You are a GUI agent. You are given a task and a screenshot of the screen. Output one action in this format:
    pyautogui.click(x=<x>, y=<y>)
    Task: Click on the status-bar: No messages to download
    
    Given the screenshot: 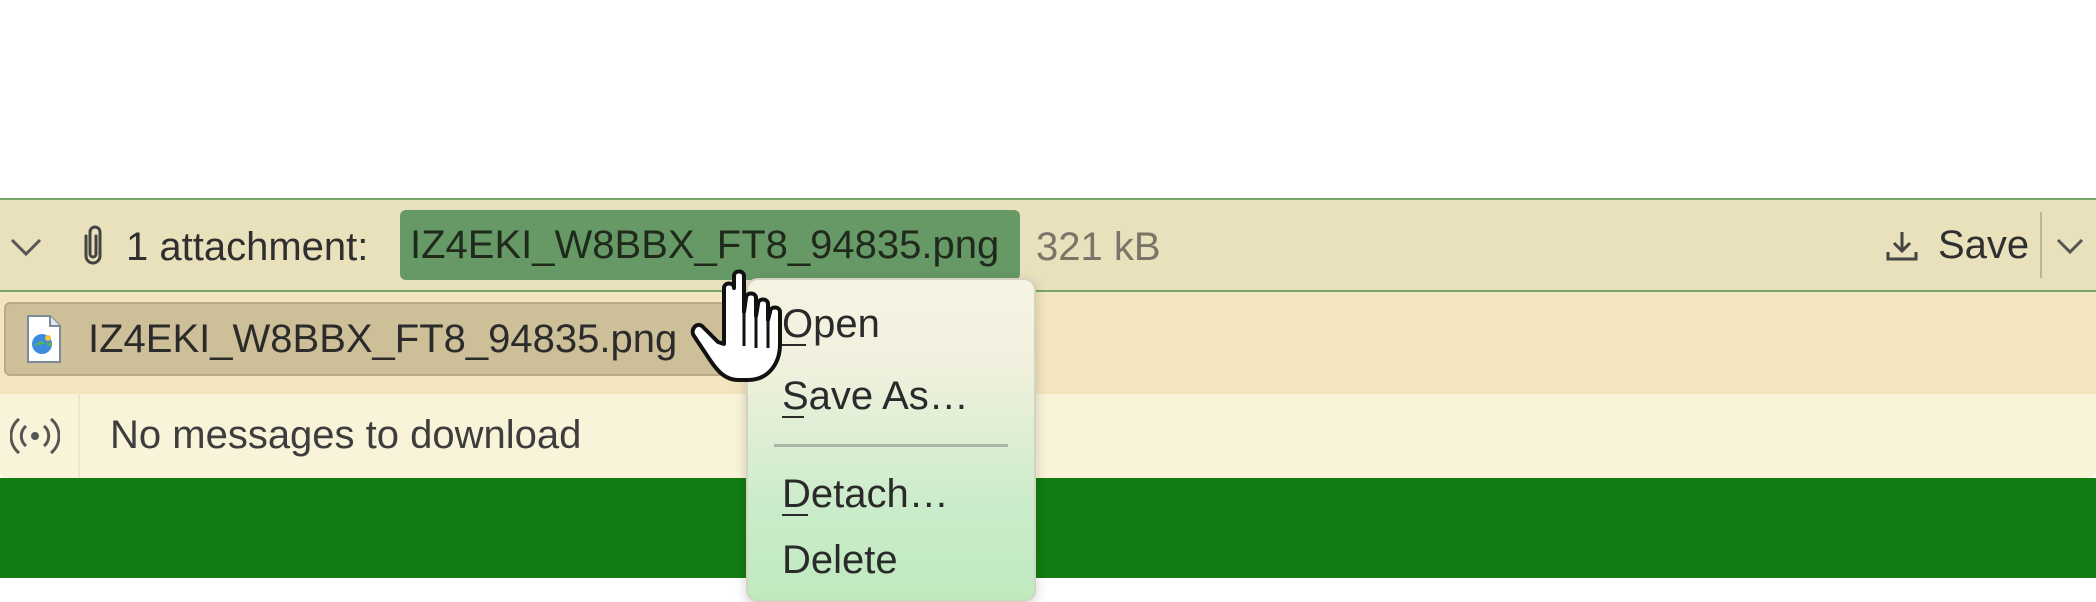 What is the action you would take?
    pyautogui.click(x=1048, y=436)
    